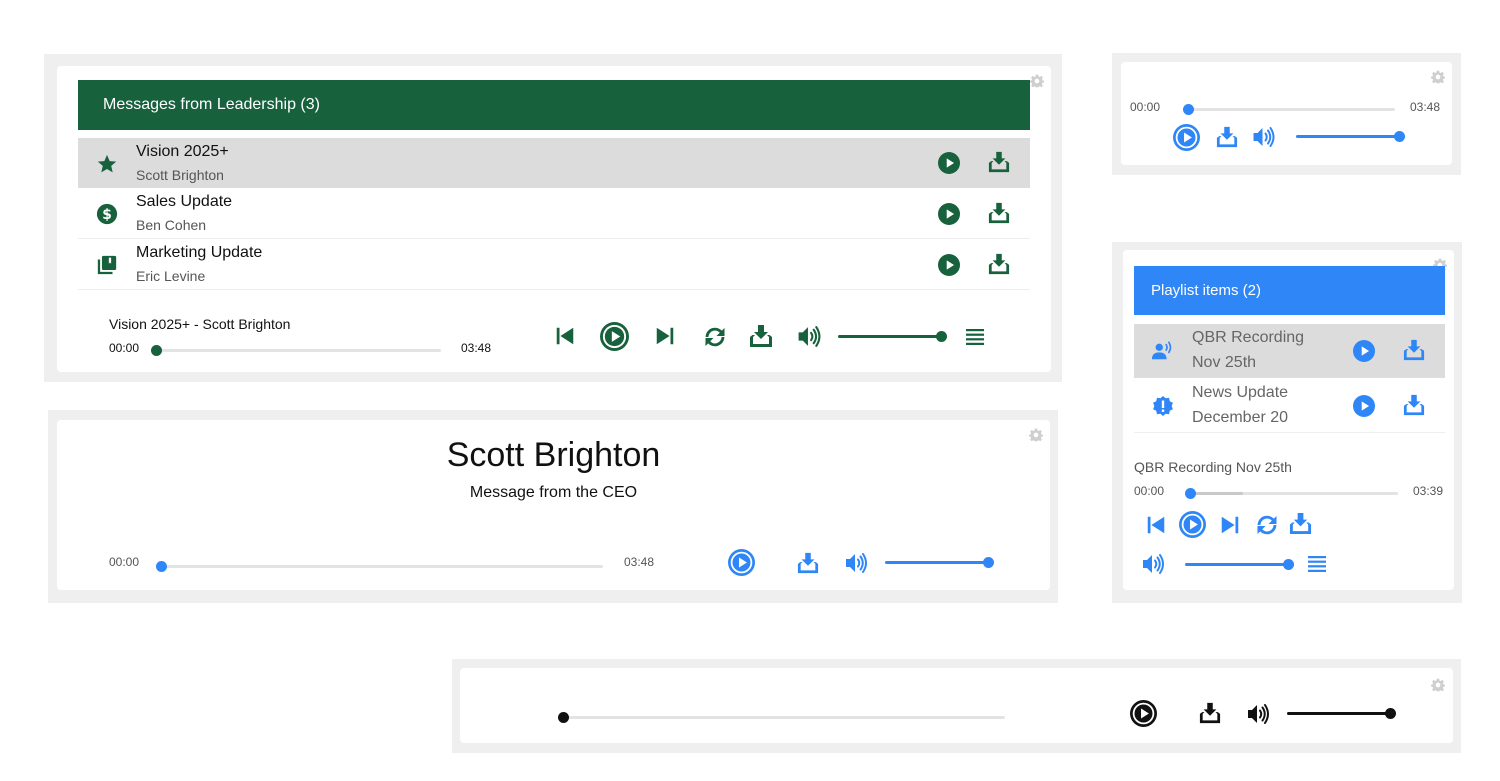 Image resolution: width=1500 pixels, height=781 pixels. I want to click on compact-player: 00:00 03:48, so click(1286, 114).